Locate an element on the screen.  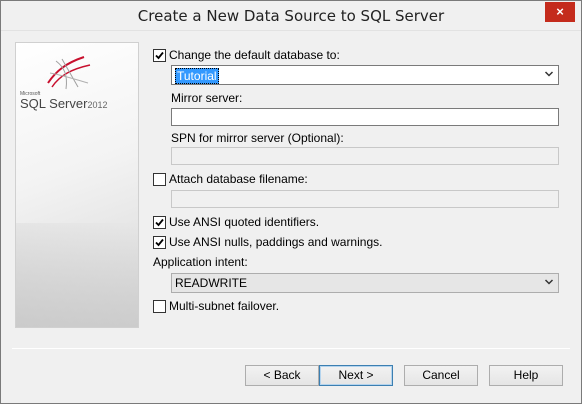
default-database-combobox: Tutorial is located at coordinates (365, 75).